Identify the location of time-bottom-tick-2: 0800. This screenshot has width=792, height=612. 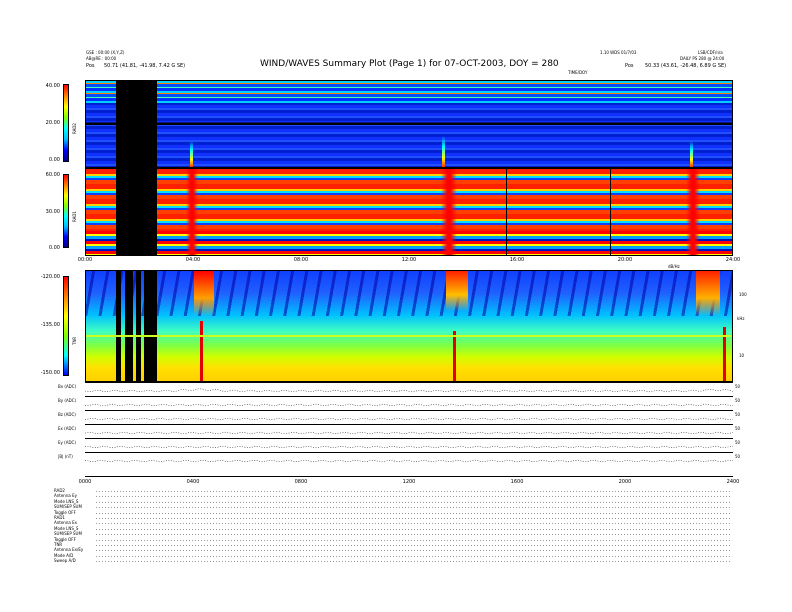
(301, 482).